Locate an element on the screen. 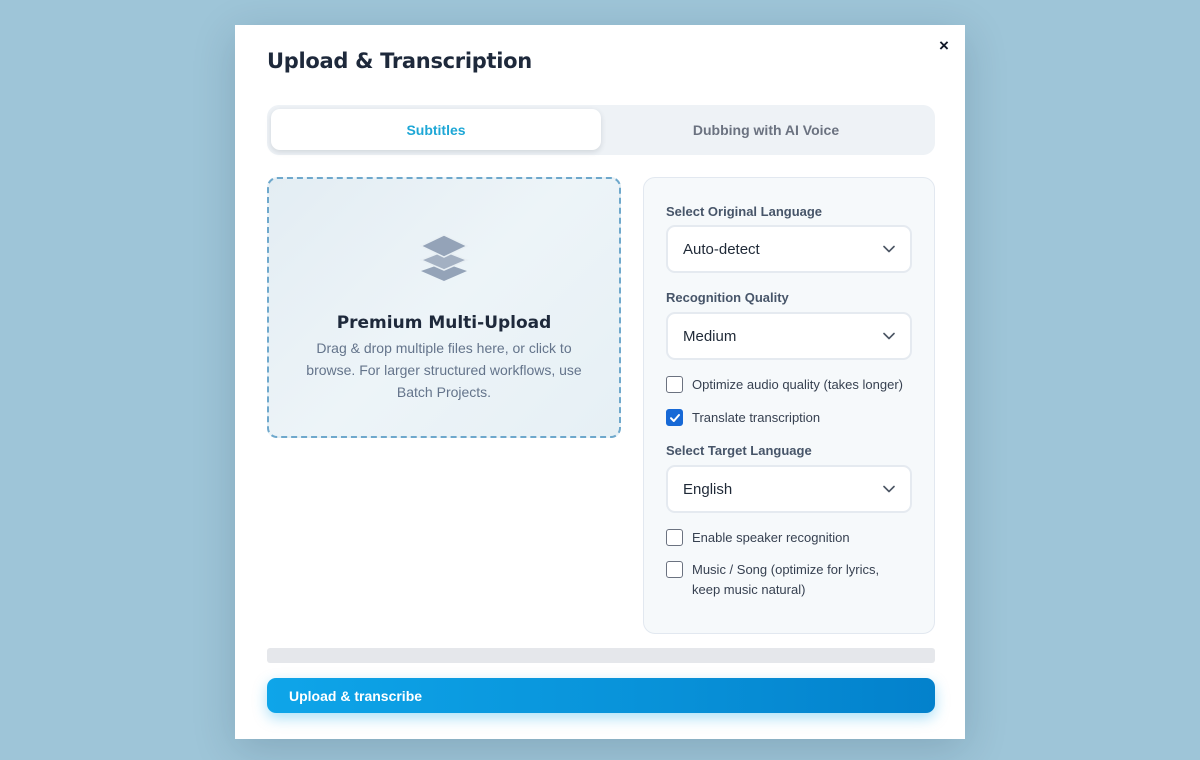 The image size is (1200, 760). target-language-select: English is located at coordinates (789, 489).